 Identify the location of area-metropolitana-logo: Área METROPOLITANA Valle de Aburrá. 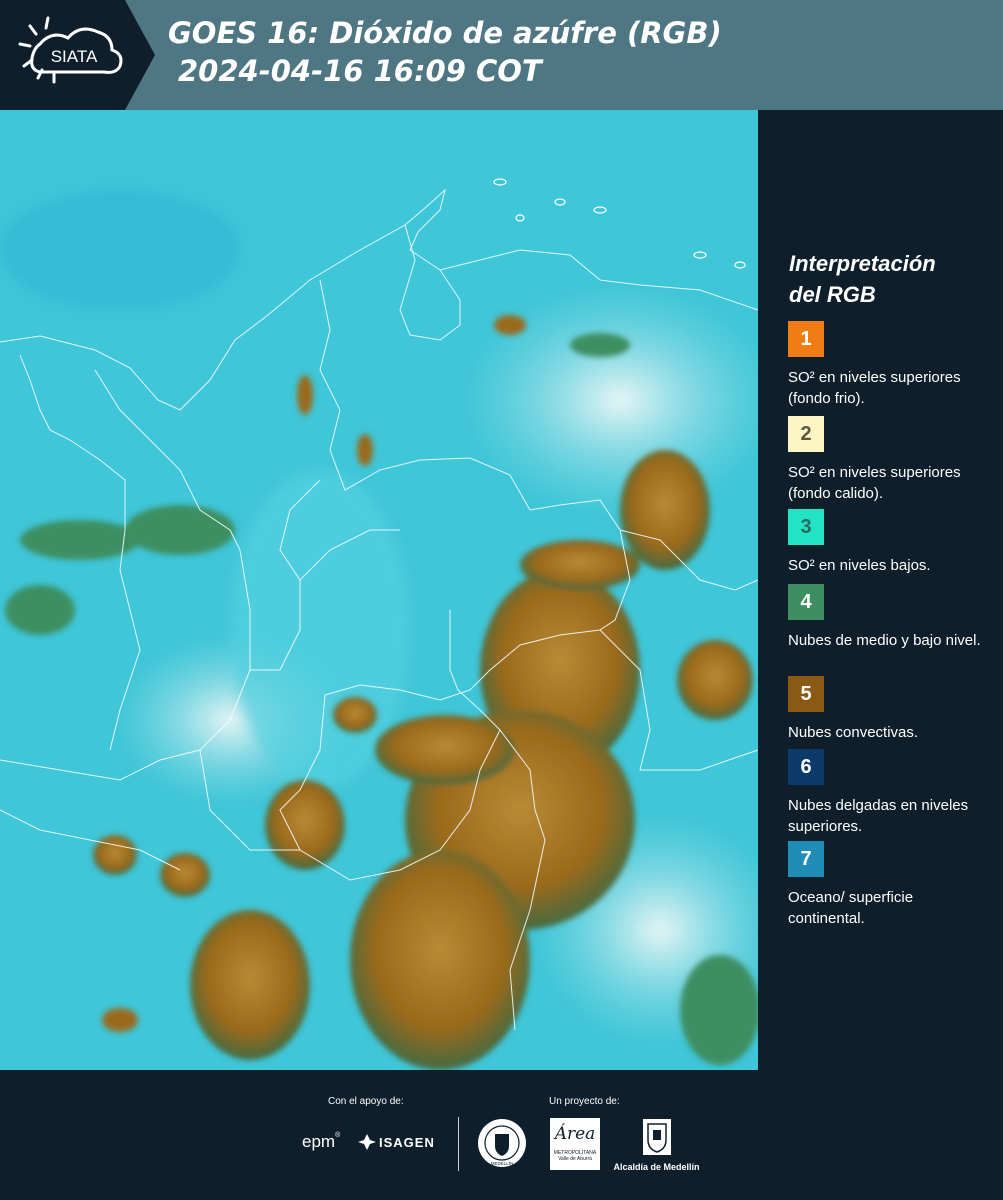
(575, 1144).